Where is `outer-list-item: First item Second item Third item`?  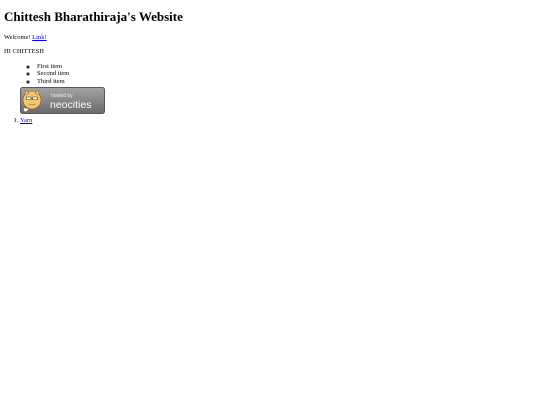 outer-list-item: First item Second item Third item is located at coordinates (278, 74).